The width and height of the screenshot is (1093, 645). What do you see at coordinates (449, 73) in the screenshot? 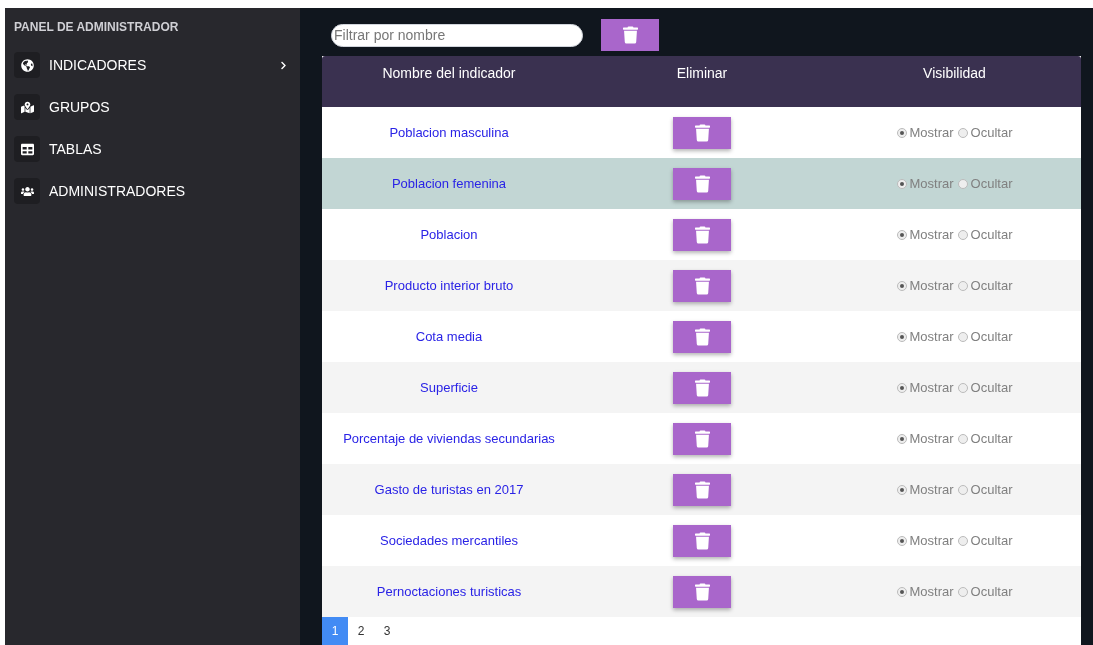
I see `column-header: Nombre del indicador` at bounding box center [449, 73].